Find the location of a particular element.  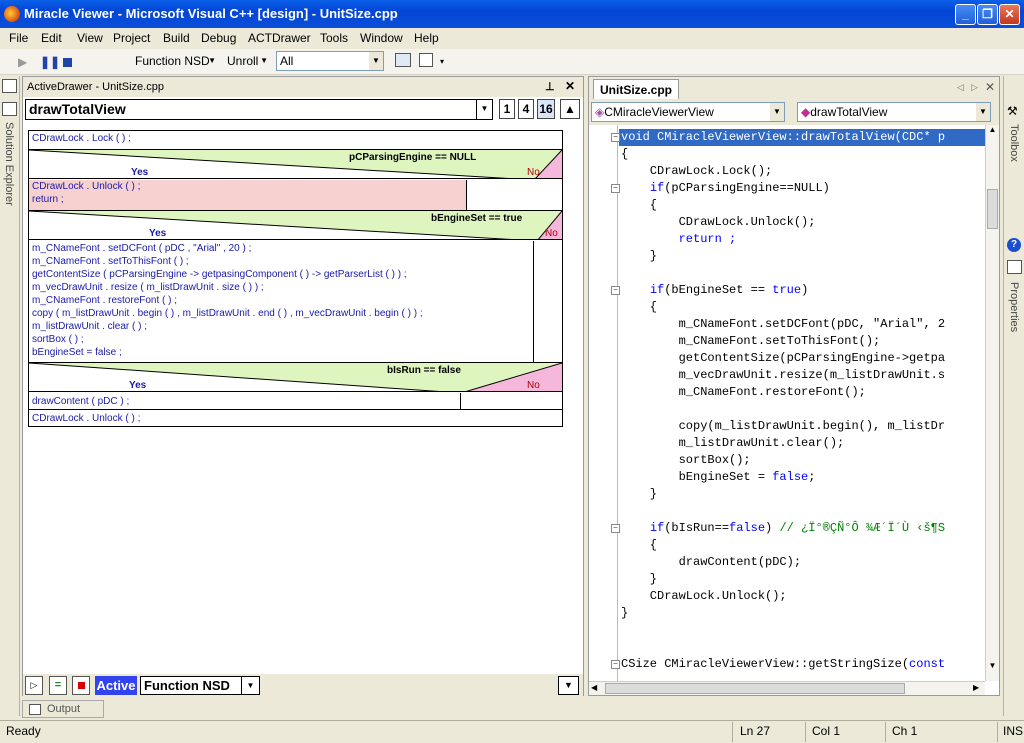

panel-close-icon: ✕ is located at coordinates (570, 86).